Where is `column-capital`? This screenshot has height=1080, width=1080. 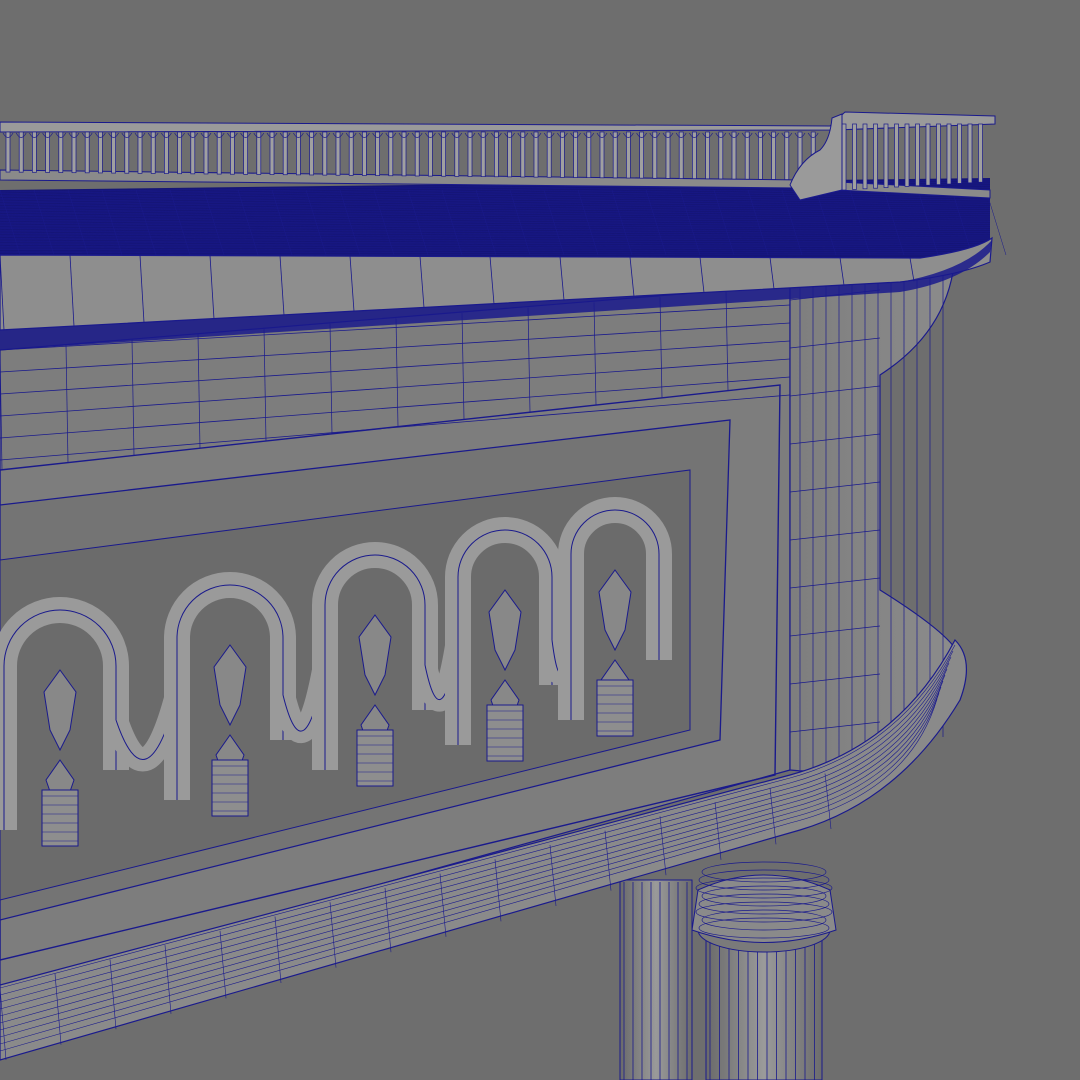 column-capital is located at coordinates (764, 908).